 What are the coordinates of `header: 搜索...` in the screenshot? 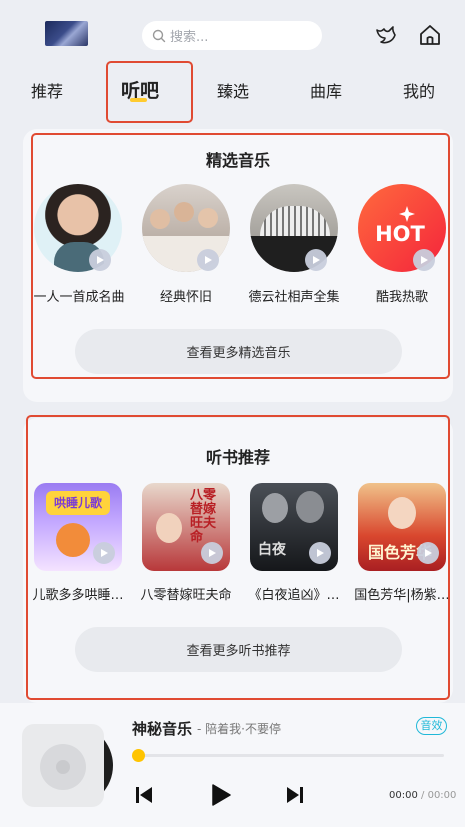 It's located at (232, 33).